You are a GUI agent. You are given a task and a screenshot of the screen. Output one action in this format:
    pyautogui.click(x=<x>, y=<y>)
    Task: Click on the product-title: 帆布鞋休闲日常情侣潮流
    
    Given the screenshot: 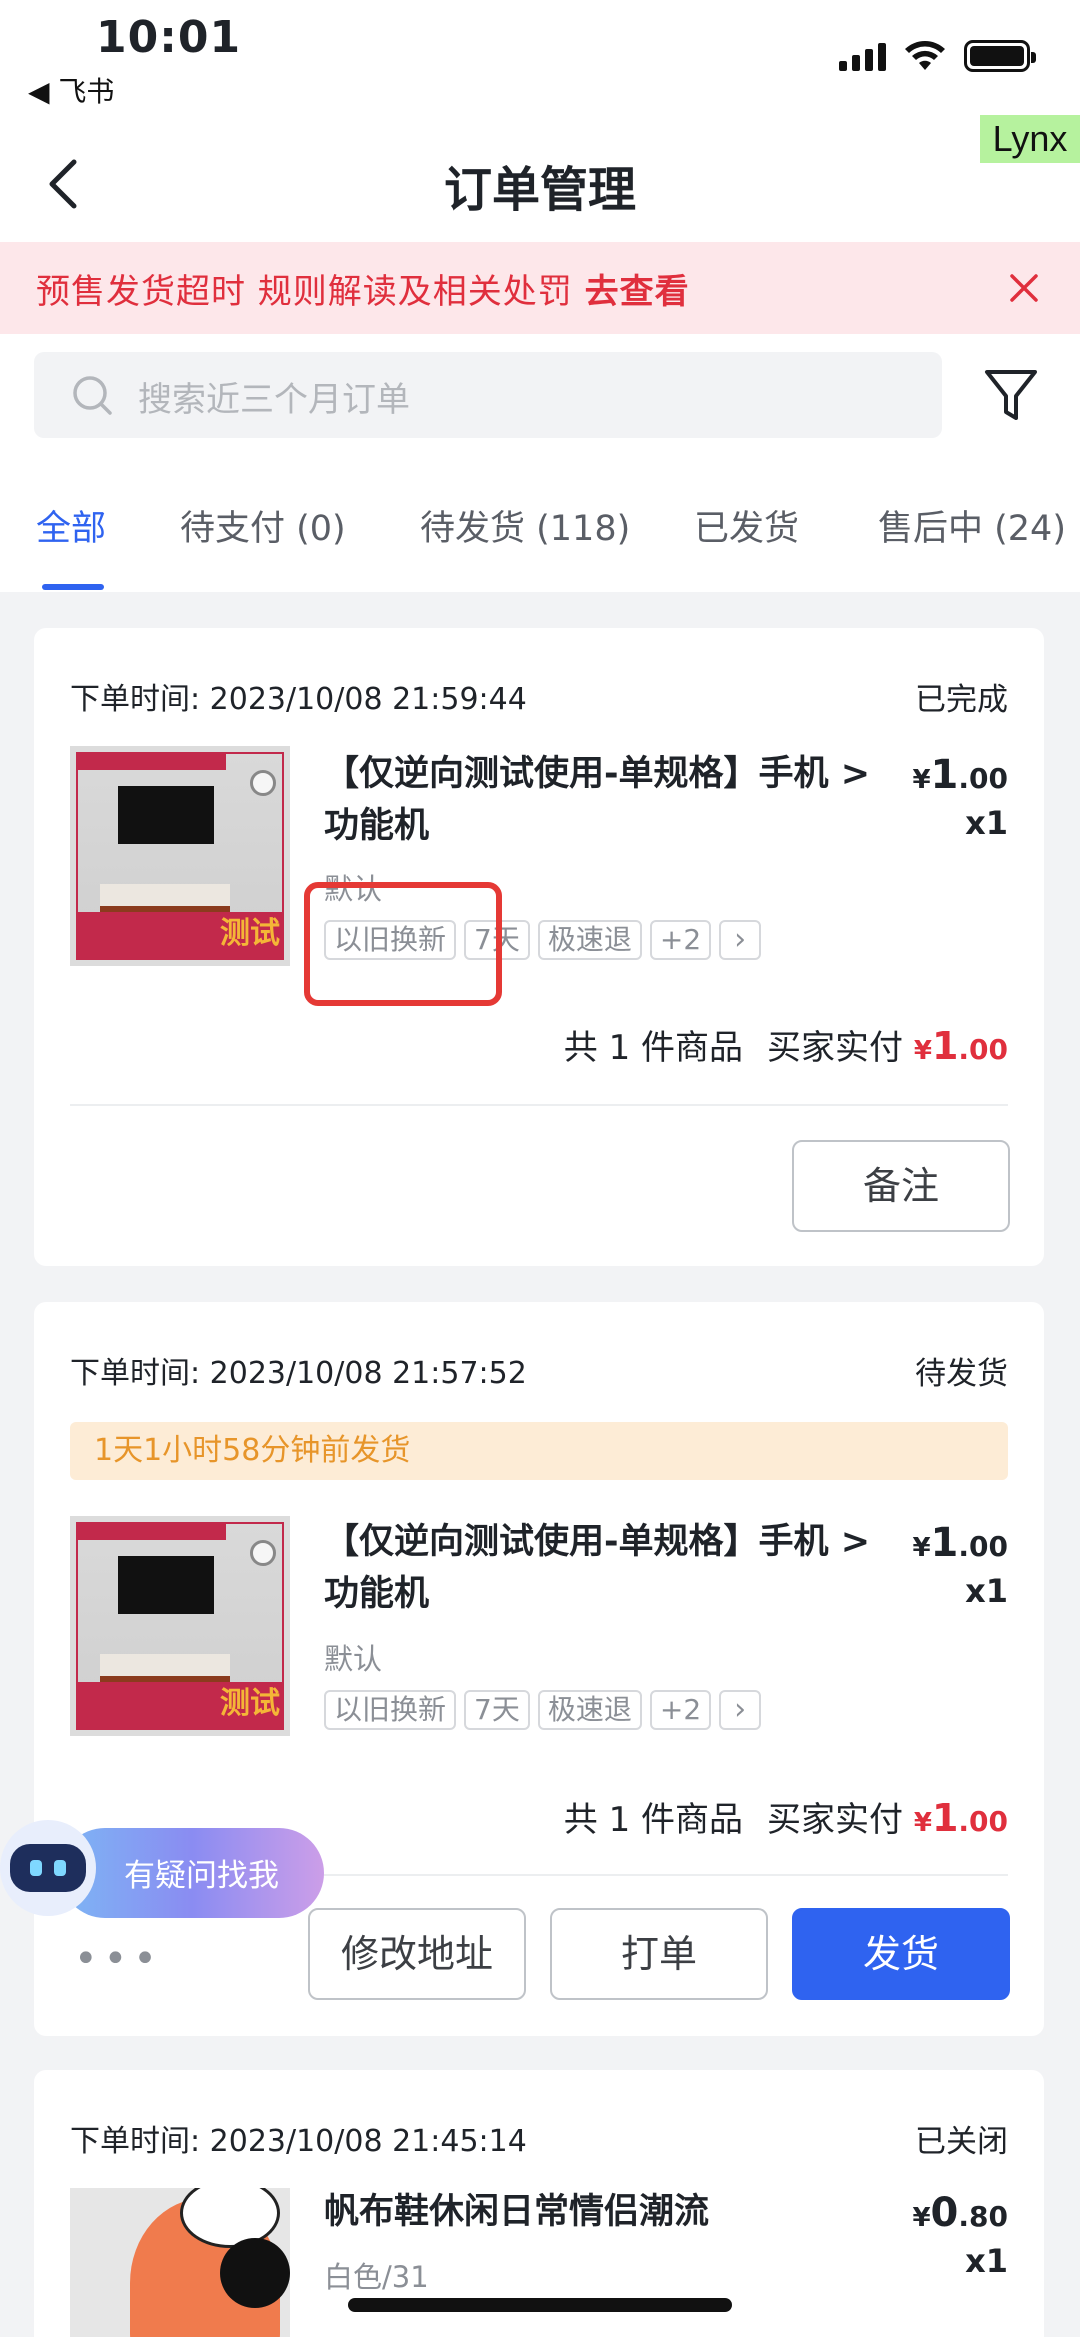 What is the action you would take?
    pyautogui.click(x=604, y=2212)
    